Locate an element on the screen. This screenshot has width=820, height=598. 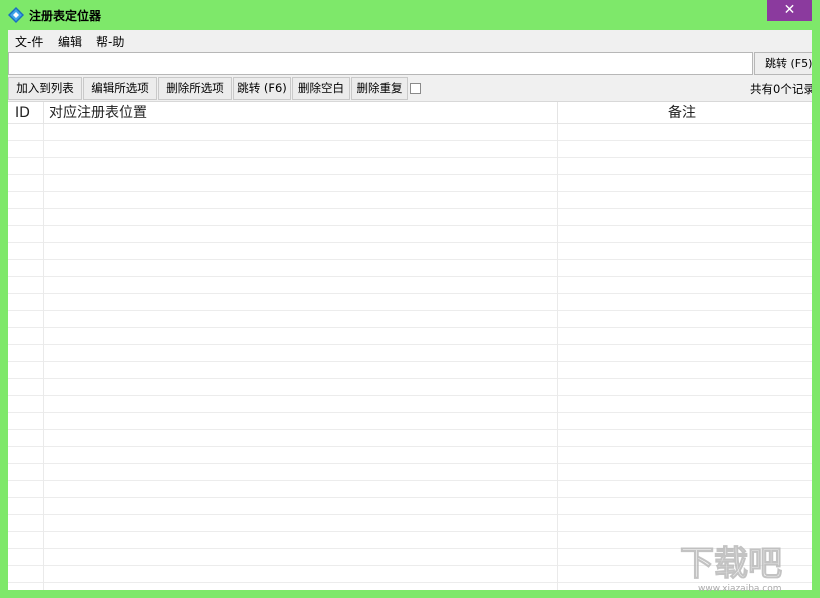
watermark-url: www.xiazaiba.com is located at coordinates (740, 589).